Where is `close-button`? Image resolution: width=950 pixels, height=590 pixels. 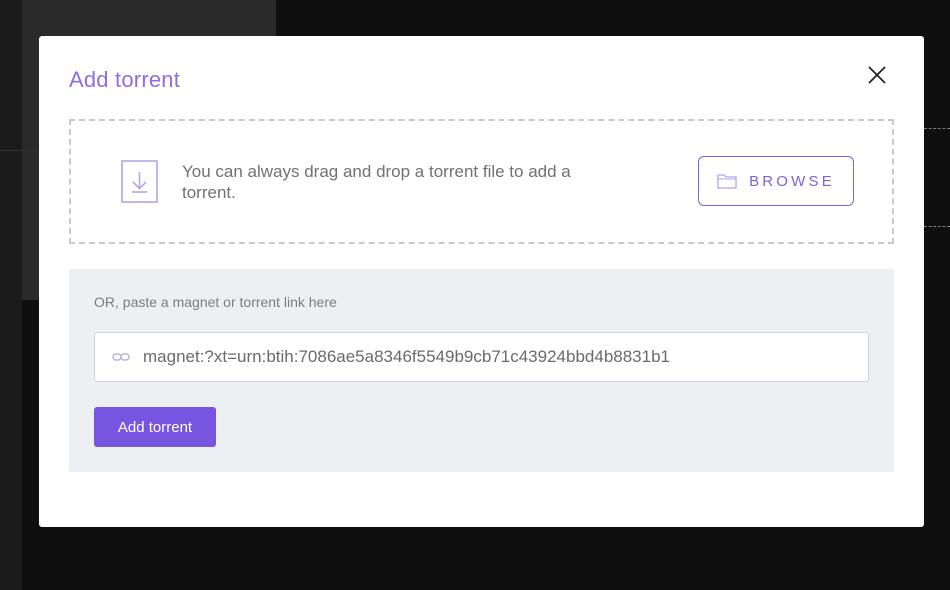
close-button is located at coordinates (877, 75).